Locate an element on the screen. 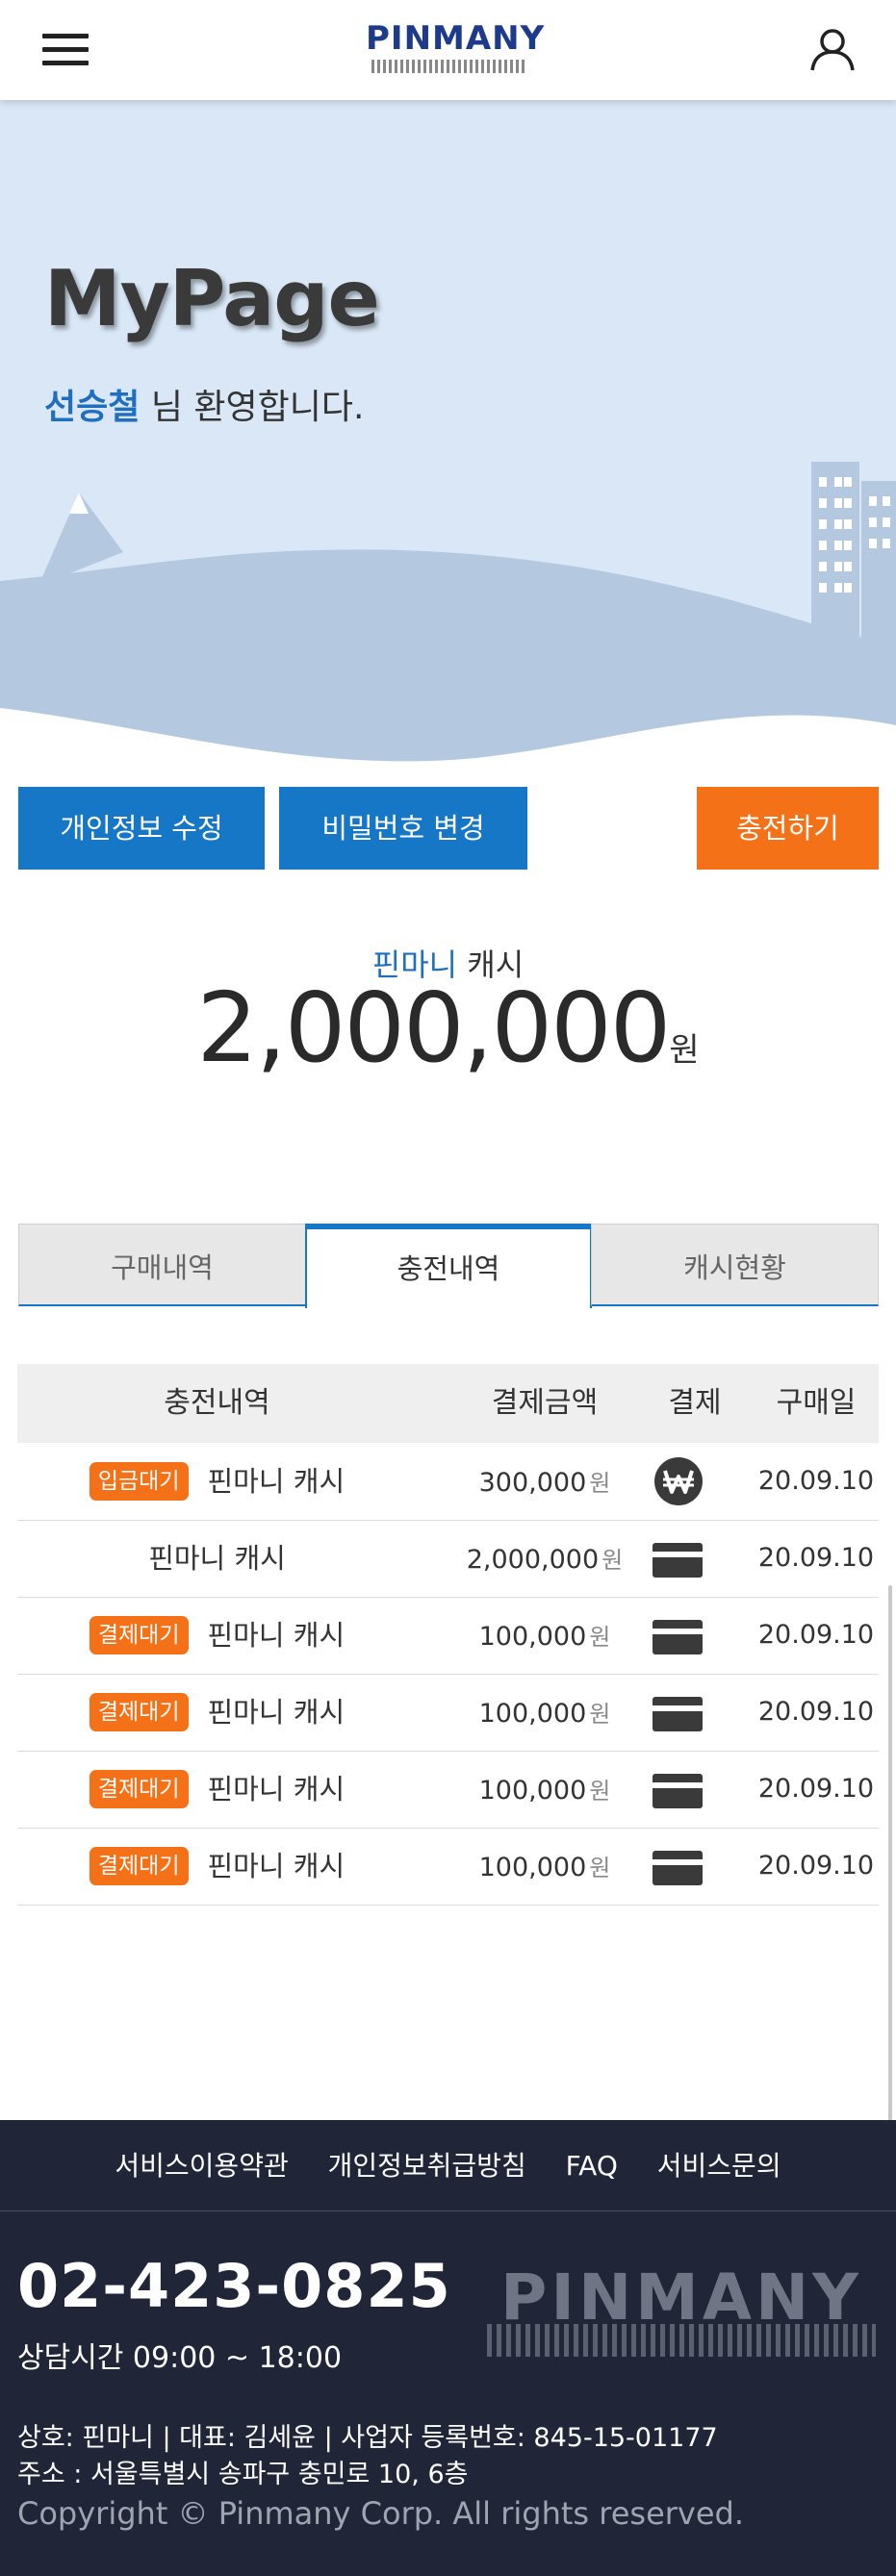 The image size is (896, 2576). footer-link-faq: FAQ is located at coordinates (592, 2166).